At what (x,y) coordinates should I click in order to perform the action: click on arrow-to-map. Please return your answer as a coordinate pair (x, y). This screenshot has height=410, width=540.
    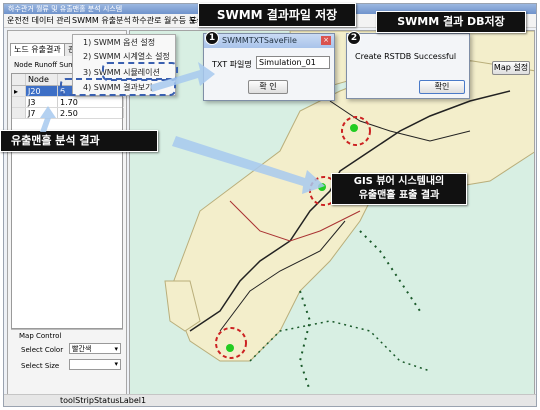
    Looking at the image, I should click on (248, 165).